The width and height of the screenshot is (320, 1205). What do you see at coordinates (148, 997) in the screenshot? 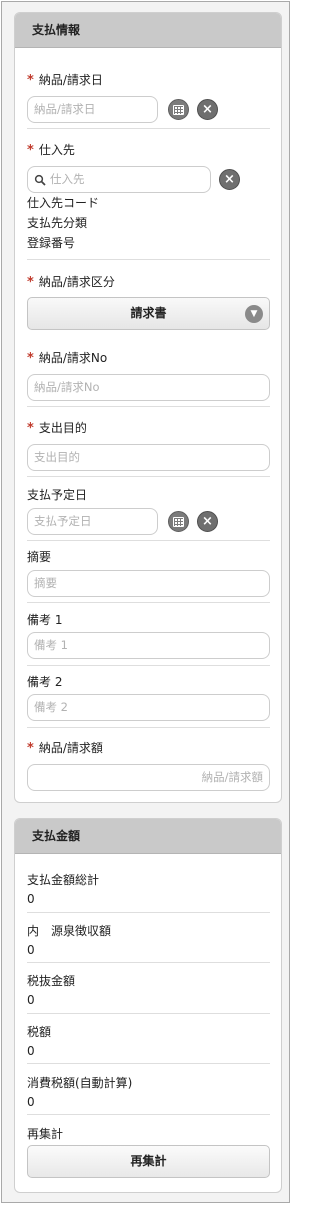
I see `amount-row: 税抜金額 0` at bounding box center [148, 997].